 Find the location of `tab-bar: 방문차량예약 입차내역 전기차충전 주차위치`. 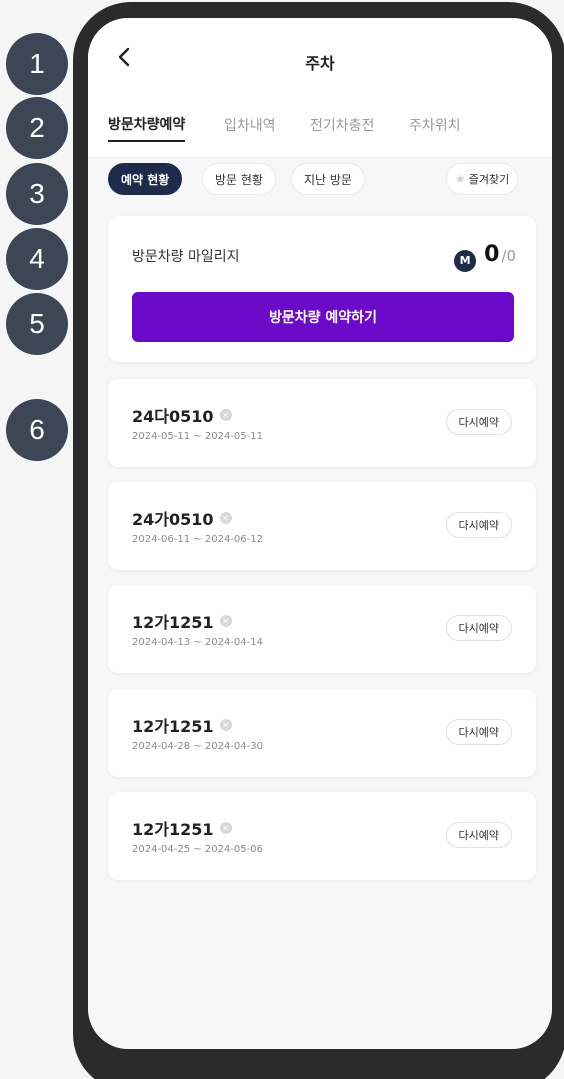

tab-bar: 방문차량예약 입차내역 전기차충전 주차위치 is located at coordinates (320, 128).